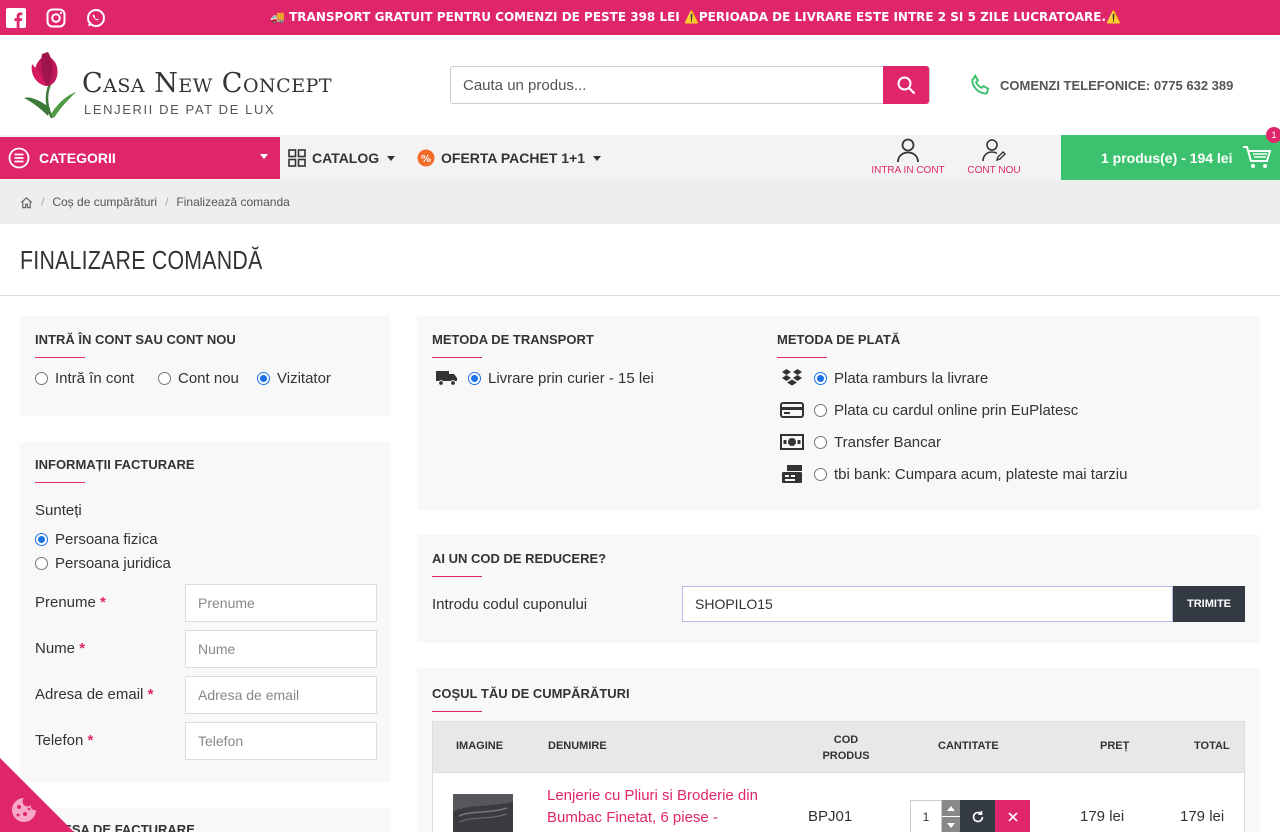  I want to click on radio-company: Persoana juridica, so click(103, 563).